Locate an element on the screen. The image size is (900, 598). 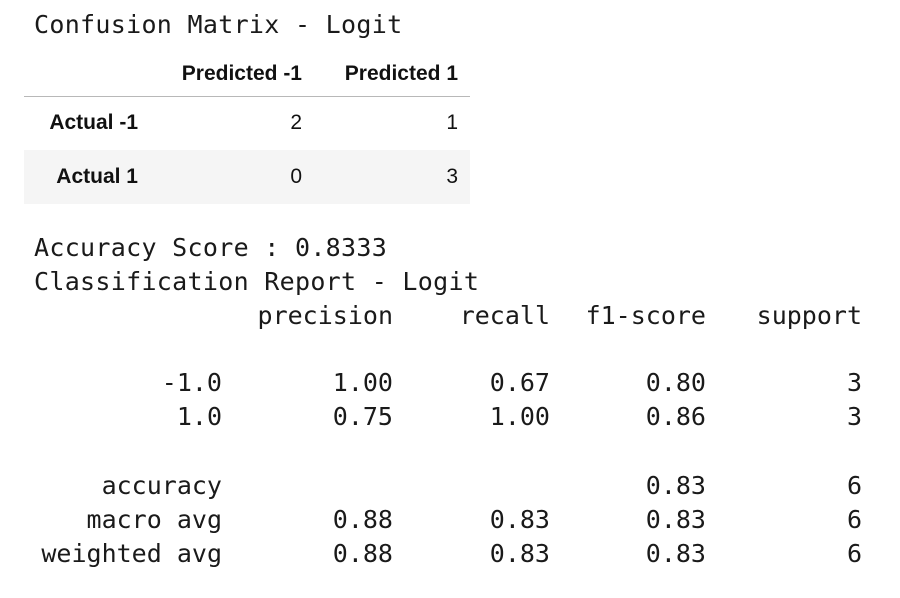
classification-report-title: Classification Report - Logit is located at coordinates (257, 281).